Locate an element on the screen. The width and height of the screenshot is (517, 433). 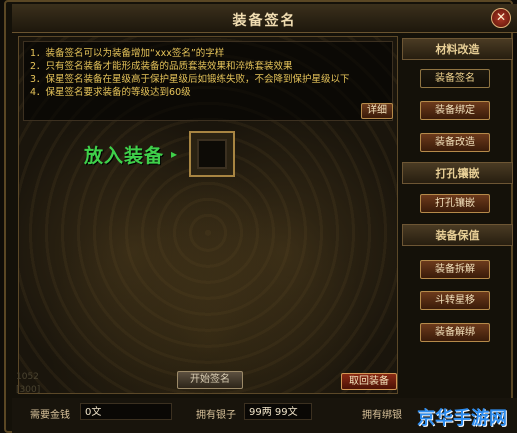
sidebar-item-star-transfer: 斗转星移 is located at coordinates (455, 300).